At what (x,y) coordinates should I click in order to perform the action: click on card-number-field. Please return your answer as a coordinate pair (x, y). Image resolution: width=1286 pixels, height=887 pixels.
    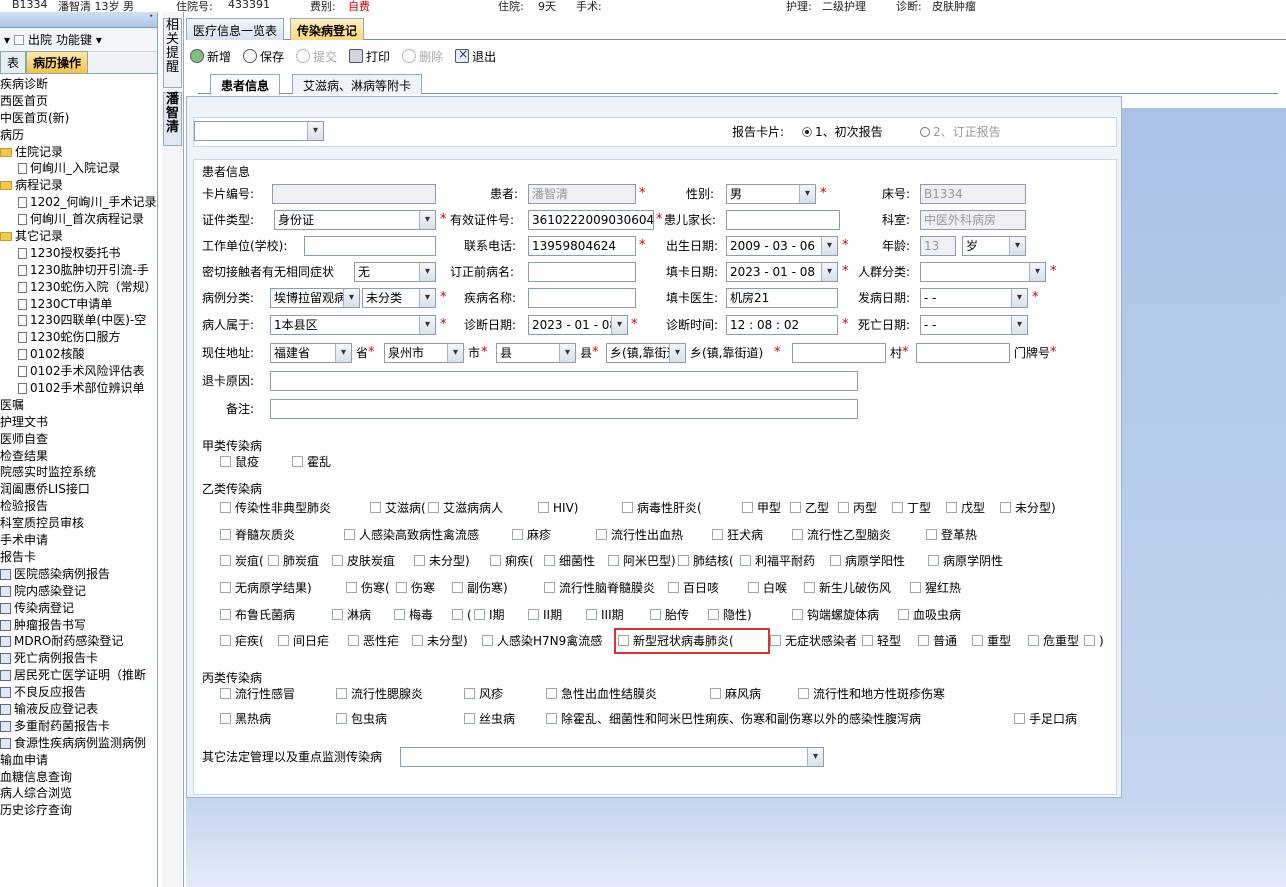
    Looking at the image, I should click on (354, 194).